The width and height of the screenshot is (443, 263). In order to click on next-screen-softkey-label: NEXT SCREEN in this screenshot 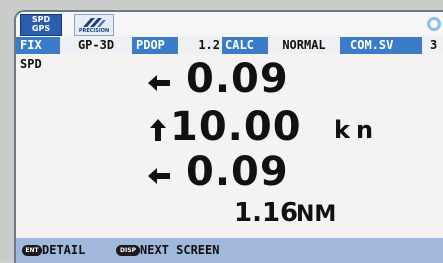, I will do `click(179, 250)`.